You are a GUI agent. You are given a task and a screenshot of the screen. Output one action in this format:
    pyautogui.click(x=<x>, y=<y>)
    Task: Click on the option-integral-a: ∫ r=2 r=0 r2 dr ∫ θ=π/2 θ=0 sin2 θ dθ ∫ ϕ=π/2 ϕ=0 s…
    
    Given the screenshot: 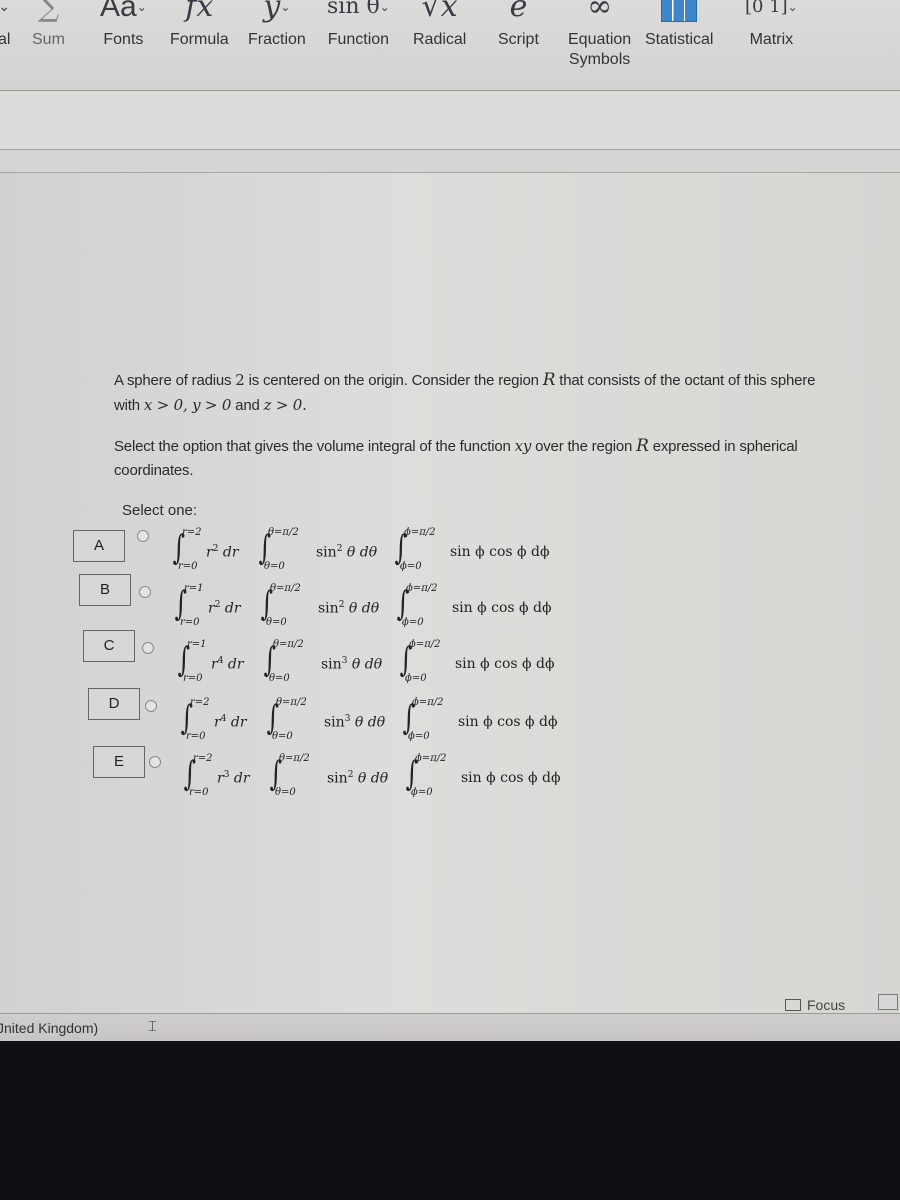 What is the action you would take?
    pyautogui.click(x=380, y=552)
    